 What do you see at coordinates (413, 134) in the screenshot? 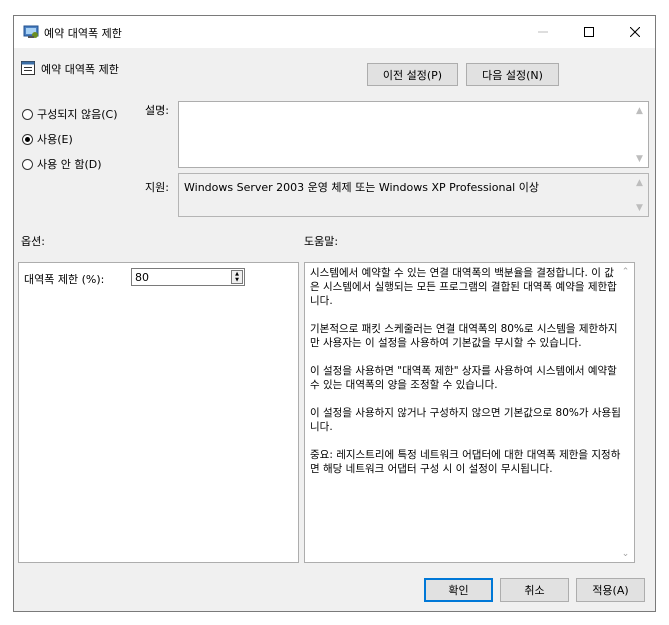
I see `comment-textarea: ▲ ▼` at bounding box center [413, 134].